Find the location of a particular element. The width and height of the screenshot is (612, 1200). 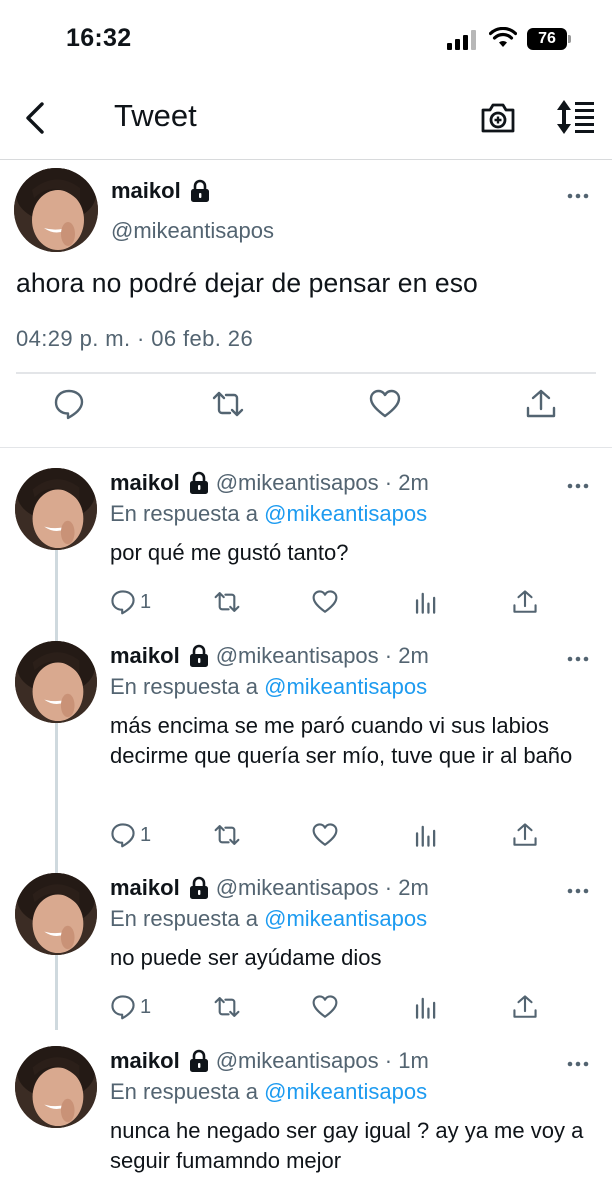

tweet-timestamp: 04:29 p. m. · 06 feb. 26 is located at coordinates (135, 338).